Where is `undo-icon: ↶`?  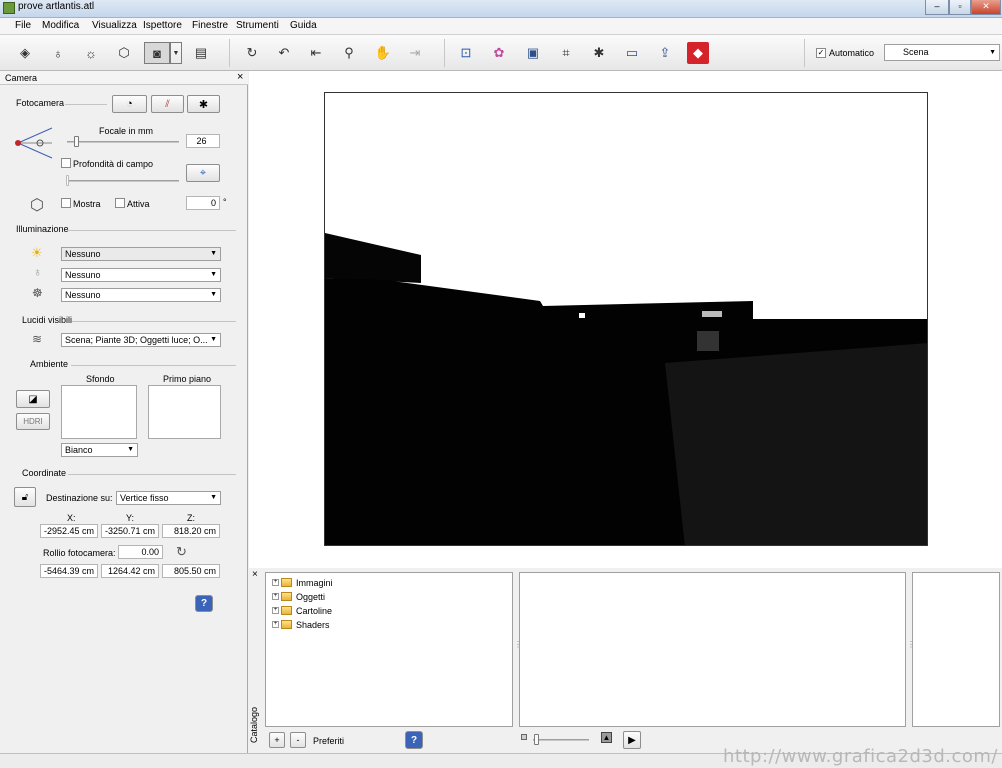
undo-icon: ↶ is located at coordinates (284, 53).